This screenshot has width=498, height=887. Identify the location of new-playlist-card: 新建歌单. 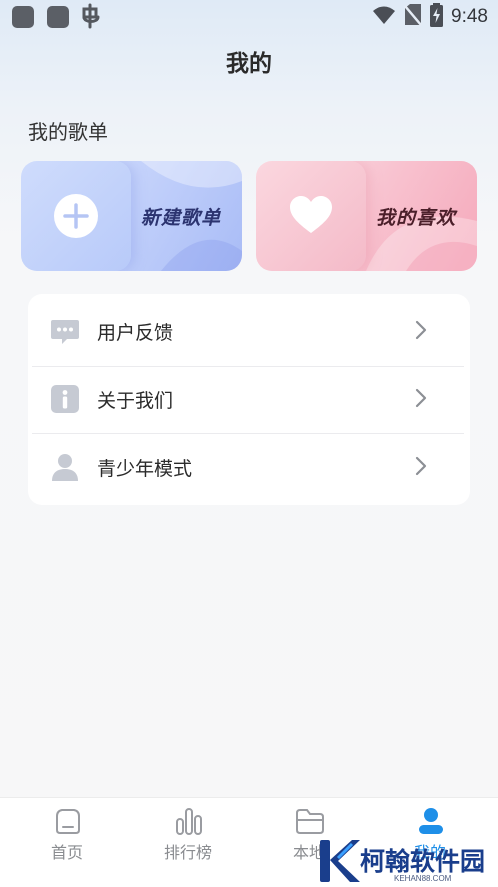
(131, 216).